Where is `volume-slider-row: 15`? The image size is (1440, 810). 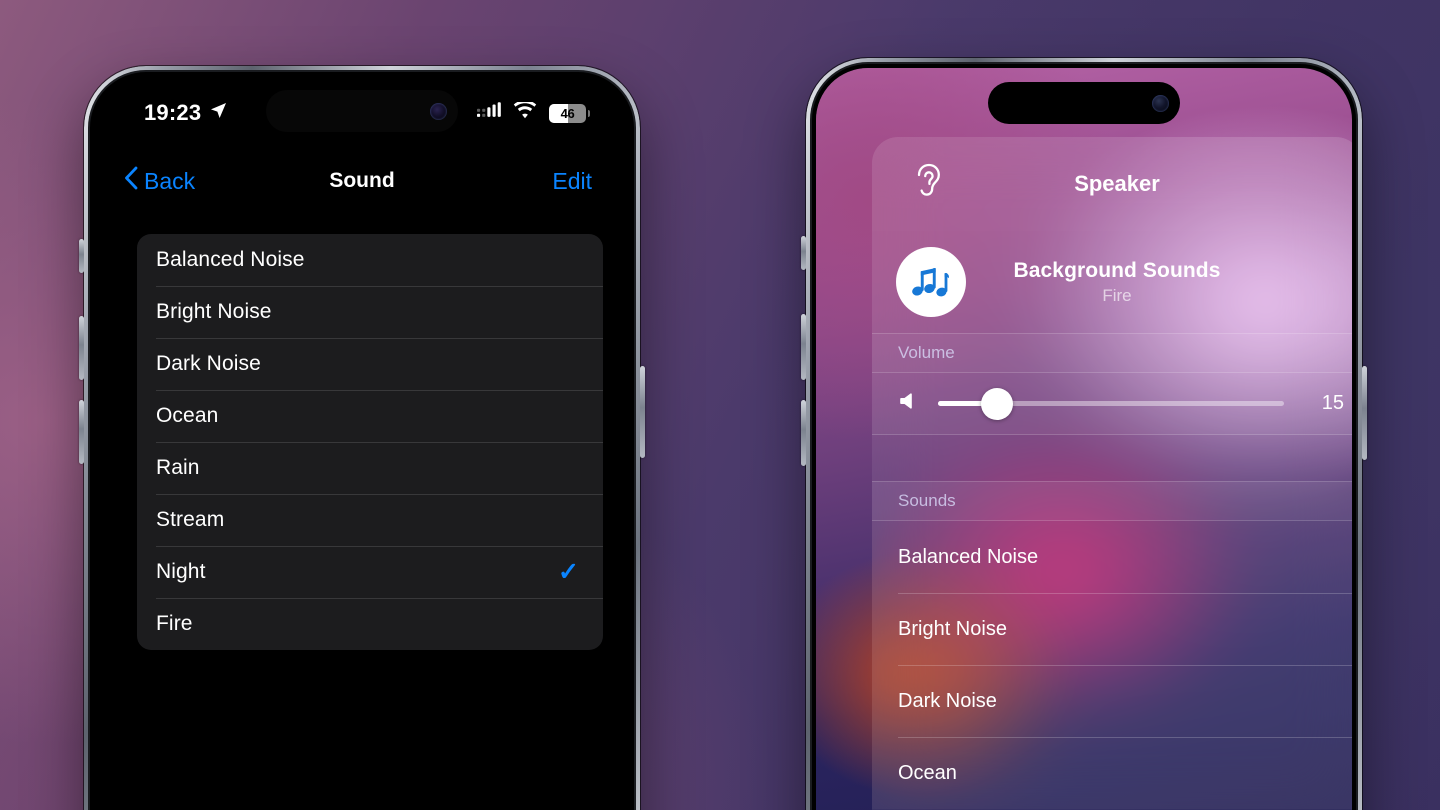
volume-slider-row: 15 is located at coordinates (1112, 404).